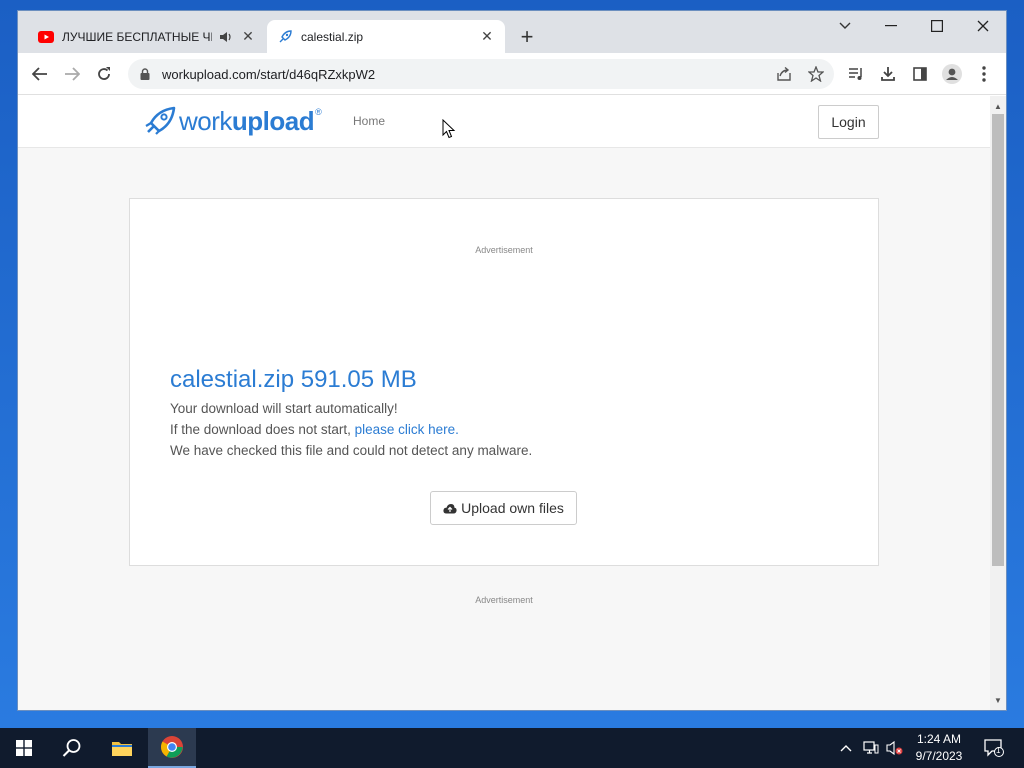 Image resolution: width=1024 pixels, height=768 pixels. What do you see at coordinates (122, 748) in the screenshot?
I see `file-explorer-icon` at bounding box center [122, 748].